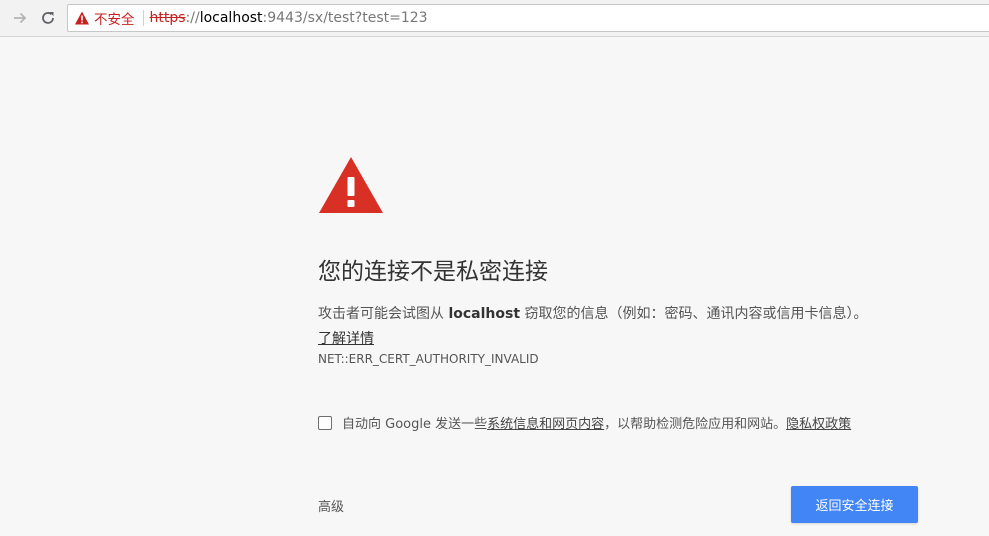 Image resolution: width=989 pixels, height=536 pixels. I want to click on report-checkbox, so click(325, 422).